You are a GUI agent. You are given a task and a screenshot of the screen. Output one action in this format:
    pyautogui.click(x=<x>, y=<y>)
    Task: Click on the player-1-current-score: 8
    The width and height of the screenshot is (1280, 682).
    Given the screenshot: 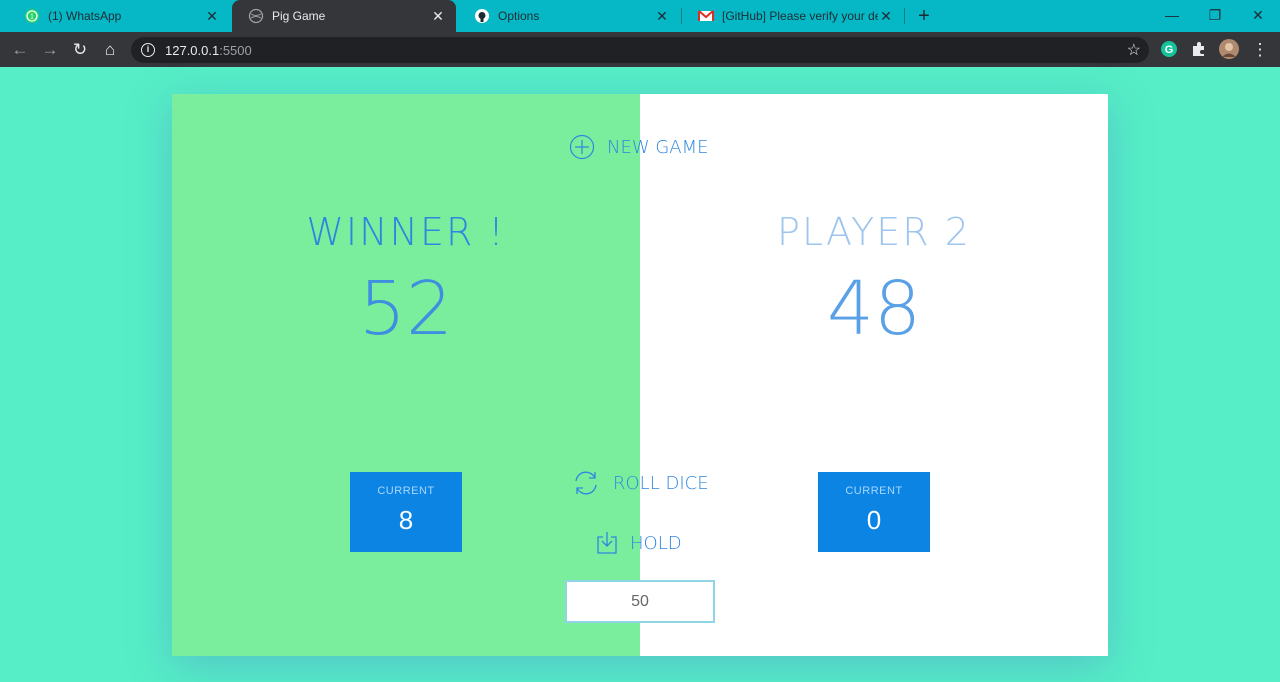 What is the action you would take?
    pyautogui.click(x=406, y=520)
    